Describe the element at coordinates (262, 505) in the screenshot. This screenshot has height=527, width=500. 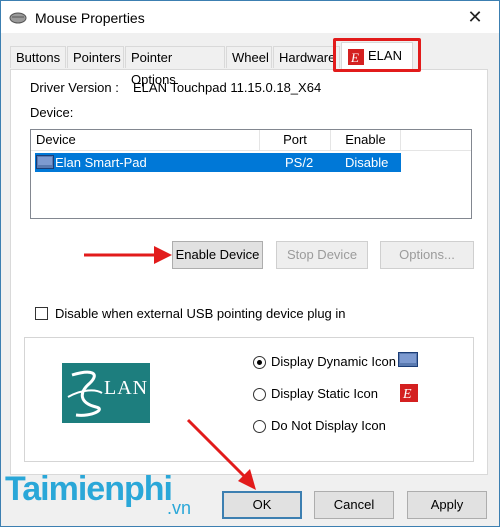
I see `ok-button: OK` at that location.